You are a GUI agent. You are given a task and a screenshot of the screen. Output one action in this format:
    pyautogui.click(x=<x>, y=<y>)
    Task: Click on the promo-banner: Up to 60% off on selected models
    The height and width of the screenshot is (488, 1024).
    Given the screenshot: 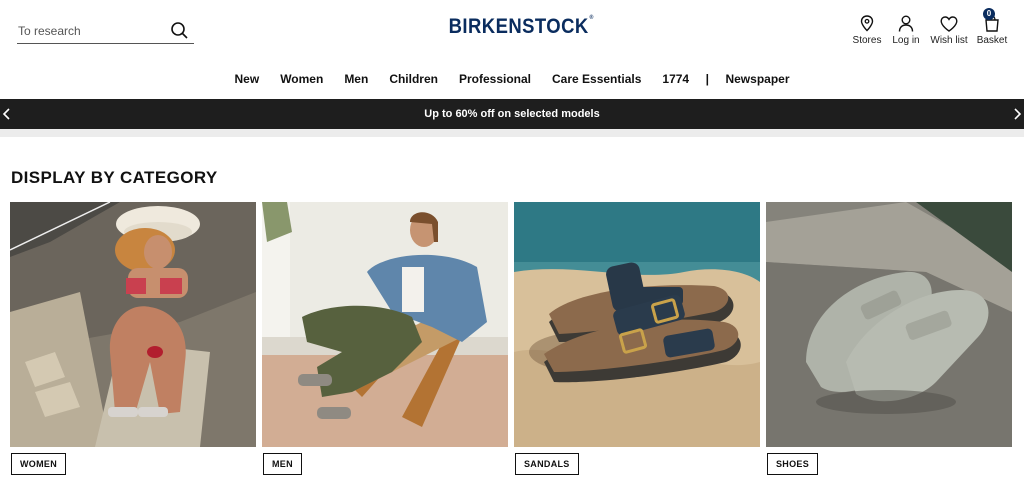 What is the action you would take?
    pyautogui.click(x=512, y=114)
    